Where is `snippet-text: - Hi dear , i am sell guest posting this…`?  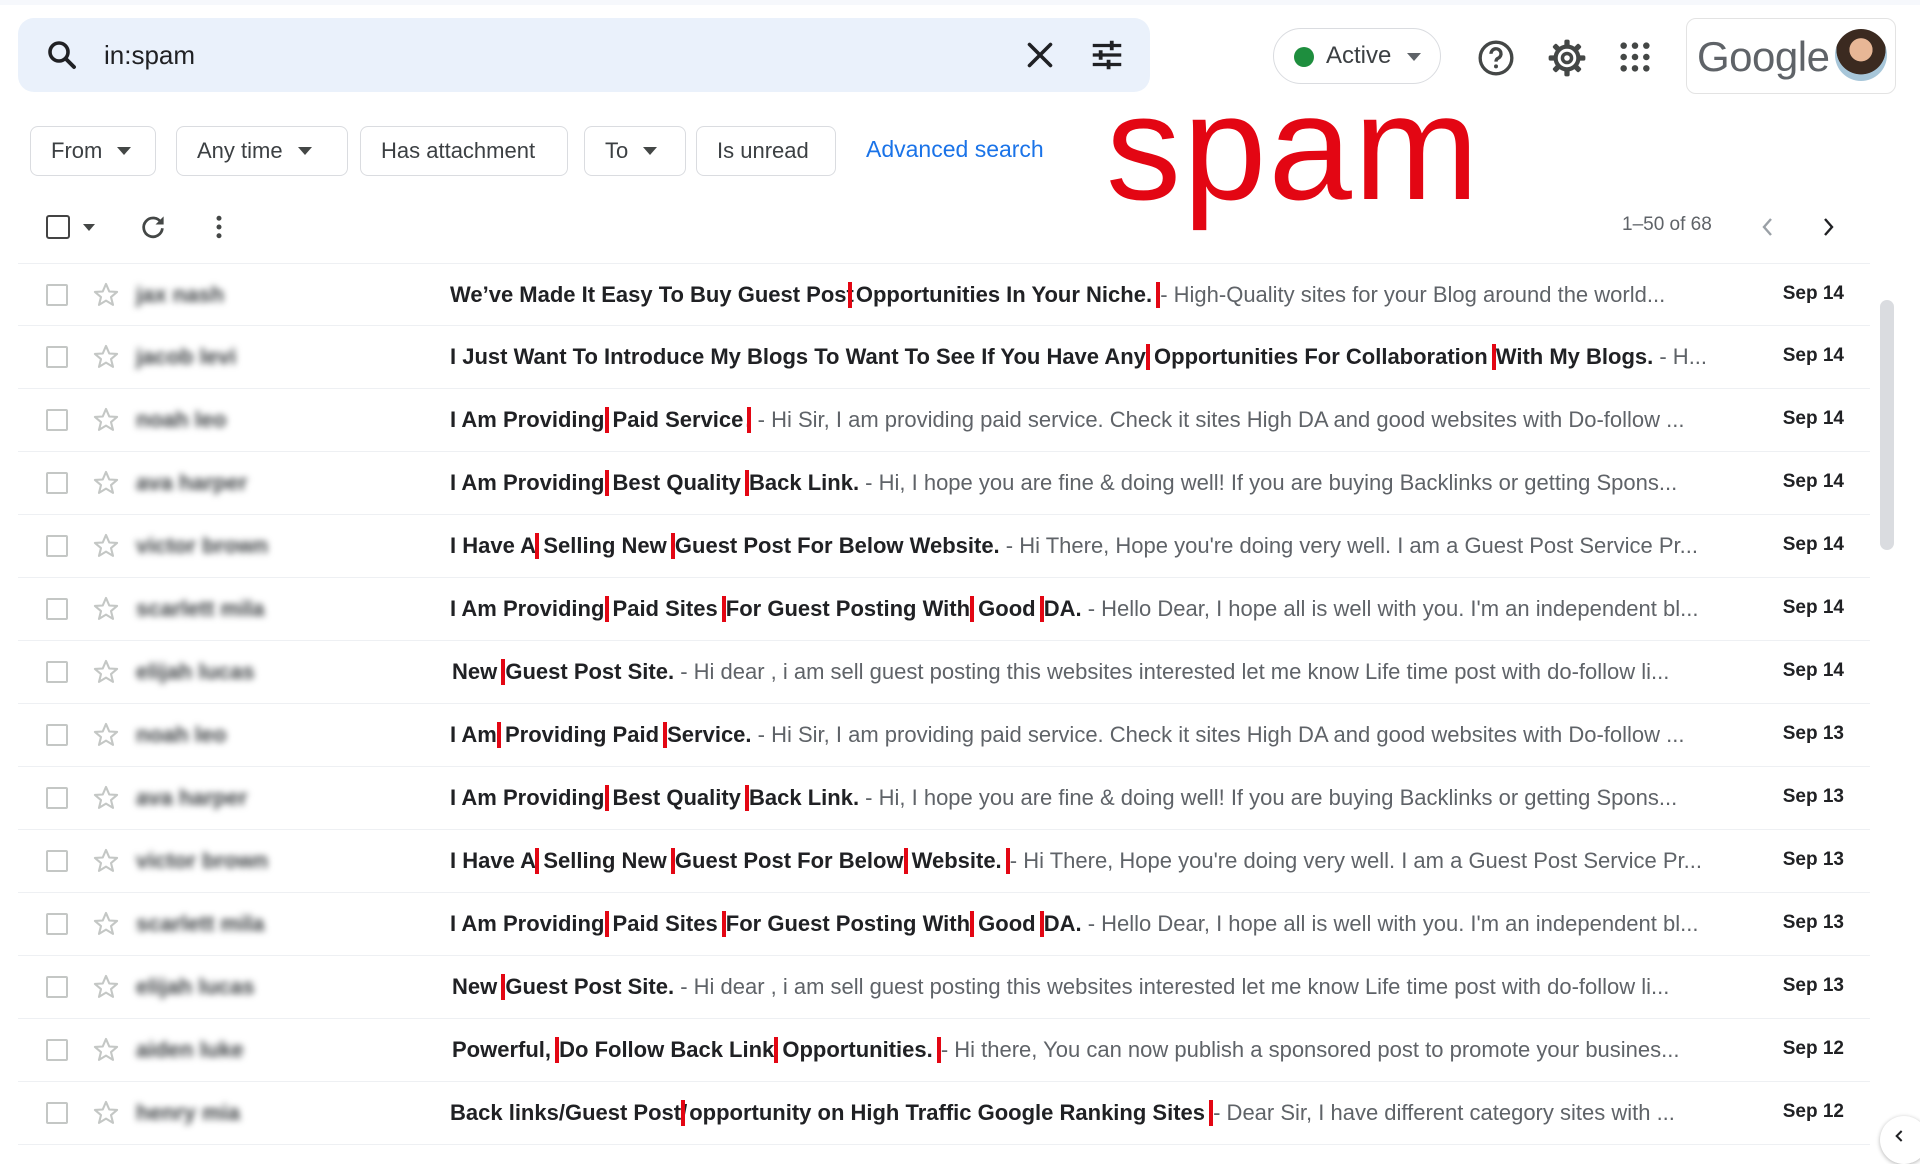 snippet-text: - Hi dear , i am sell guest posting this… is located at coordinates (1172, 986).